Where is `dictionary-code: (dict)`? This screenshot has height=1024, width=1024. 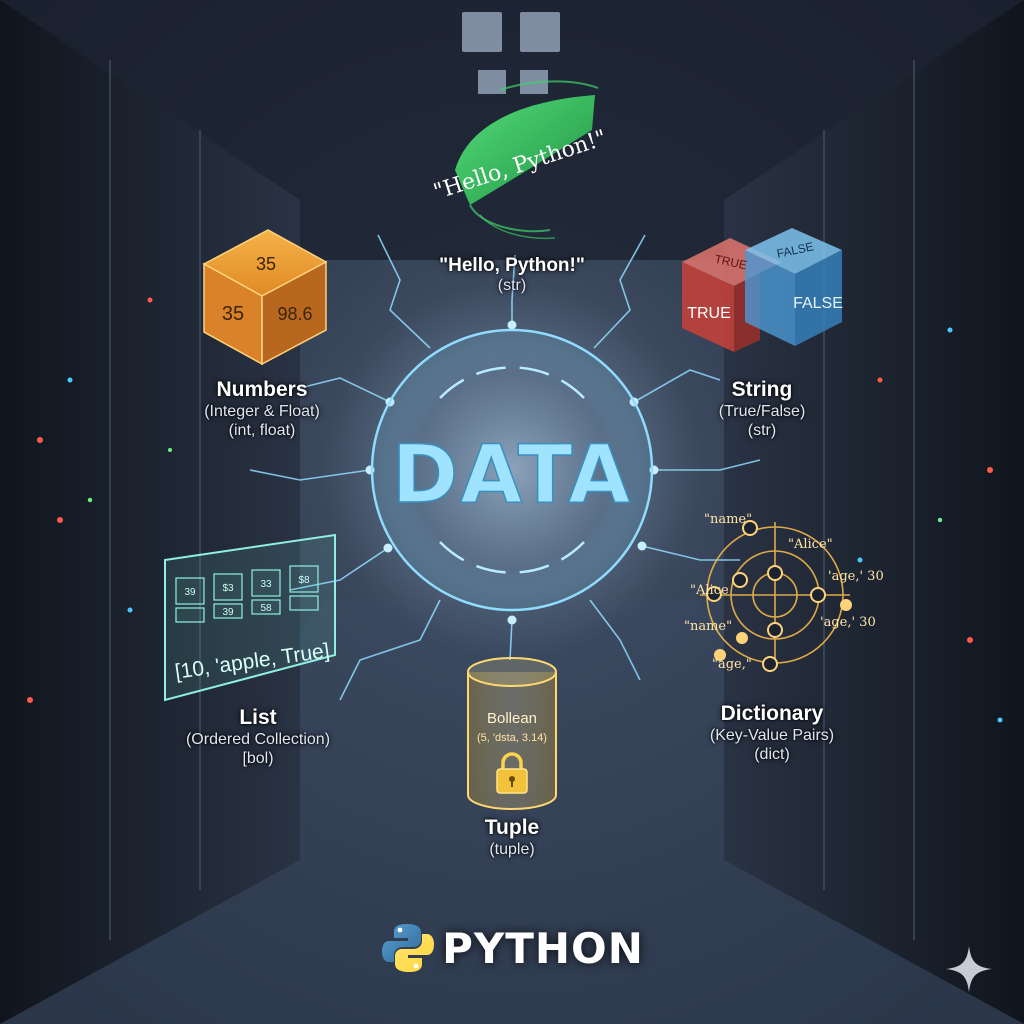 dictionary-code: (dict) is located at coordinates (772, 754).